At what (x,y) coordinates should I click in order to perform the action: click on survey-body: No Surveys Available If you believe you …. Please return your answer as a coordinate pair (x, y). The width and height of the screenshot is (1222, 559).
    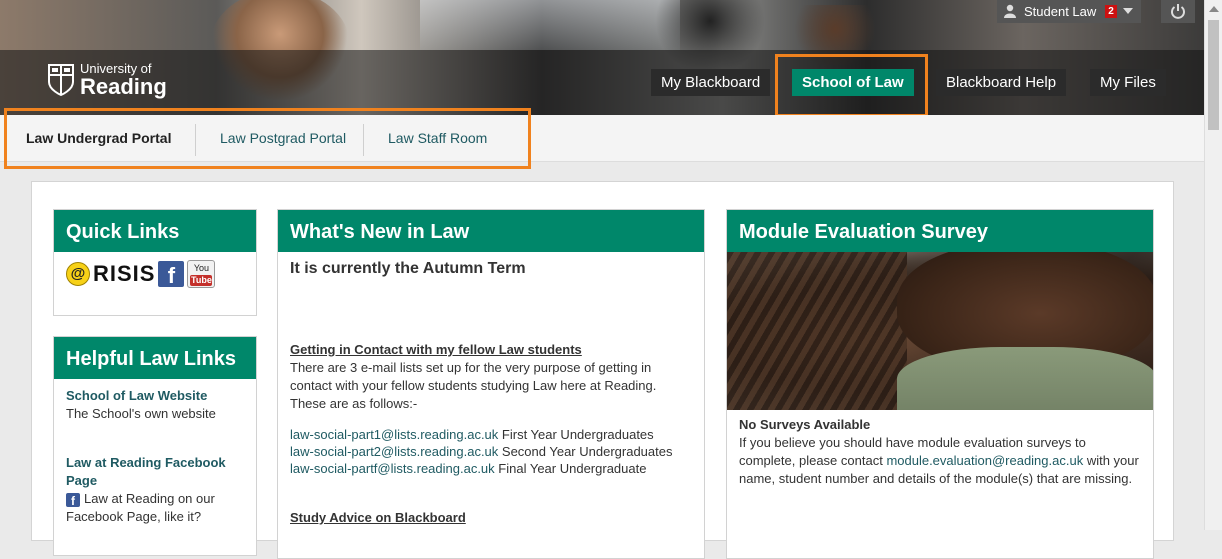
    Looking at the image, I should click on (940, 454).